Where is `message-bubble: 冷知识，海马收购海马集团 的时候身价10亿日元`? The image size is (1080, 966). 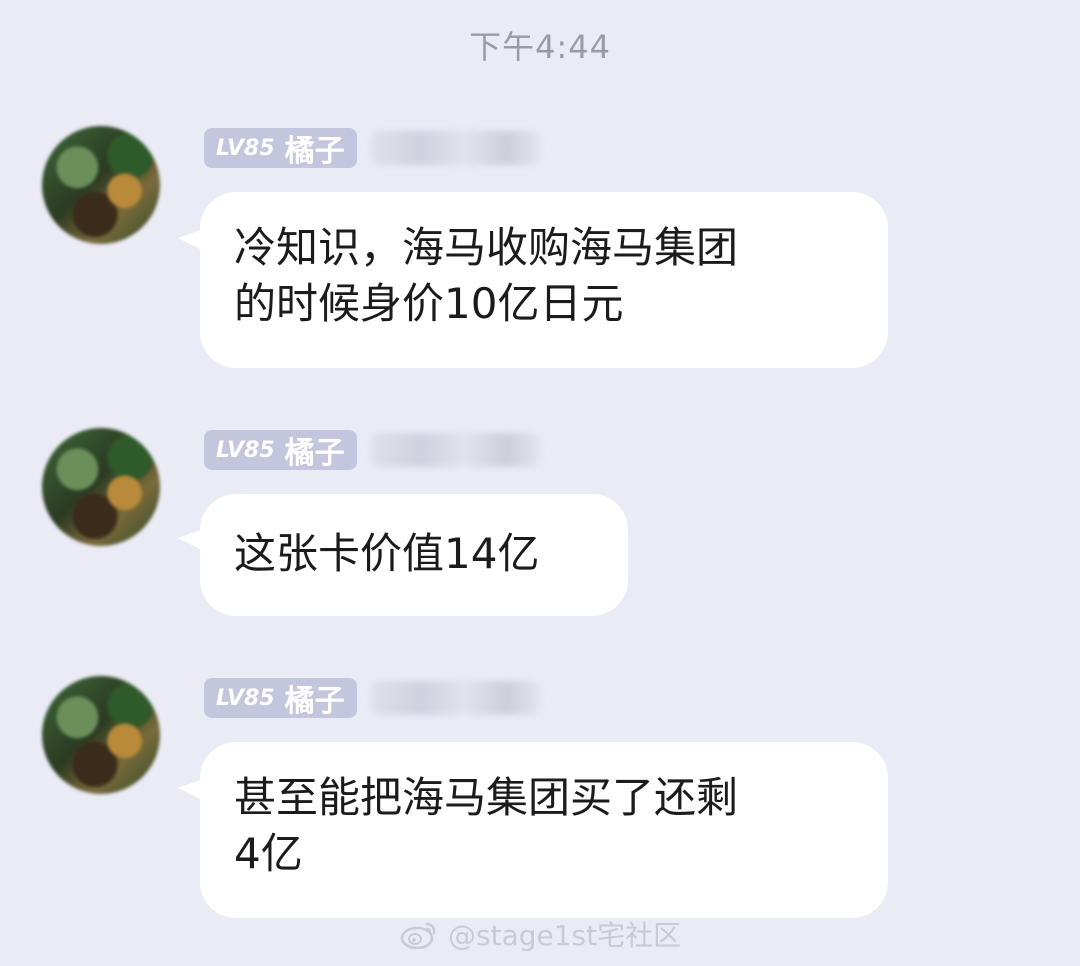 message-bubble: 冷知识，海马收购海马集团 的时候身价10亿日元 is located at coordinates (544, 280).